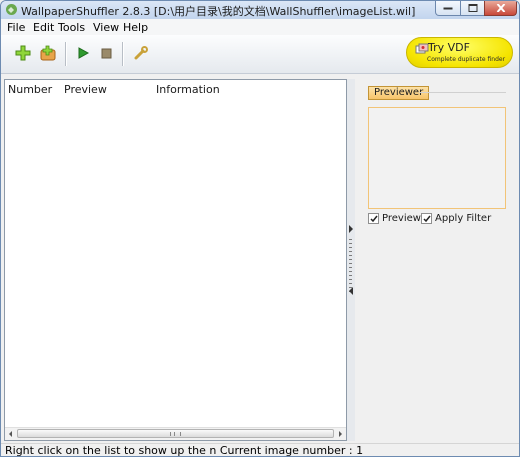 The image size is (520, 457). I want to click on list-header: Number Preview Information, so click(175, 88).